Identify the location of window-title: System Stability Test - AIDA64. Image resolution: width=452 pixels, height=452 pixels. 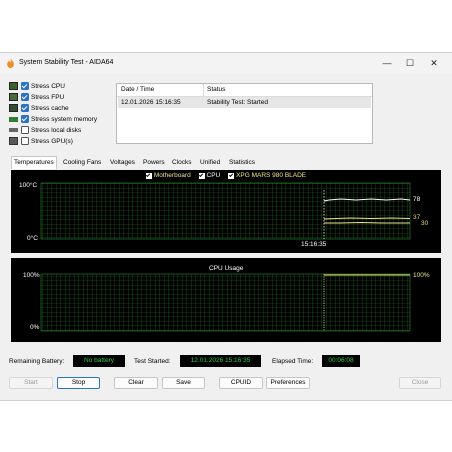
(66, 62).